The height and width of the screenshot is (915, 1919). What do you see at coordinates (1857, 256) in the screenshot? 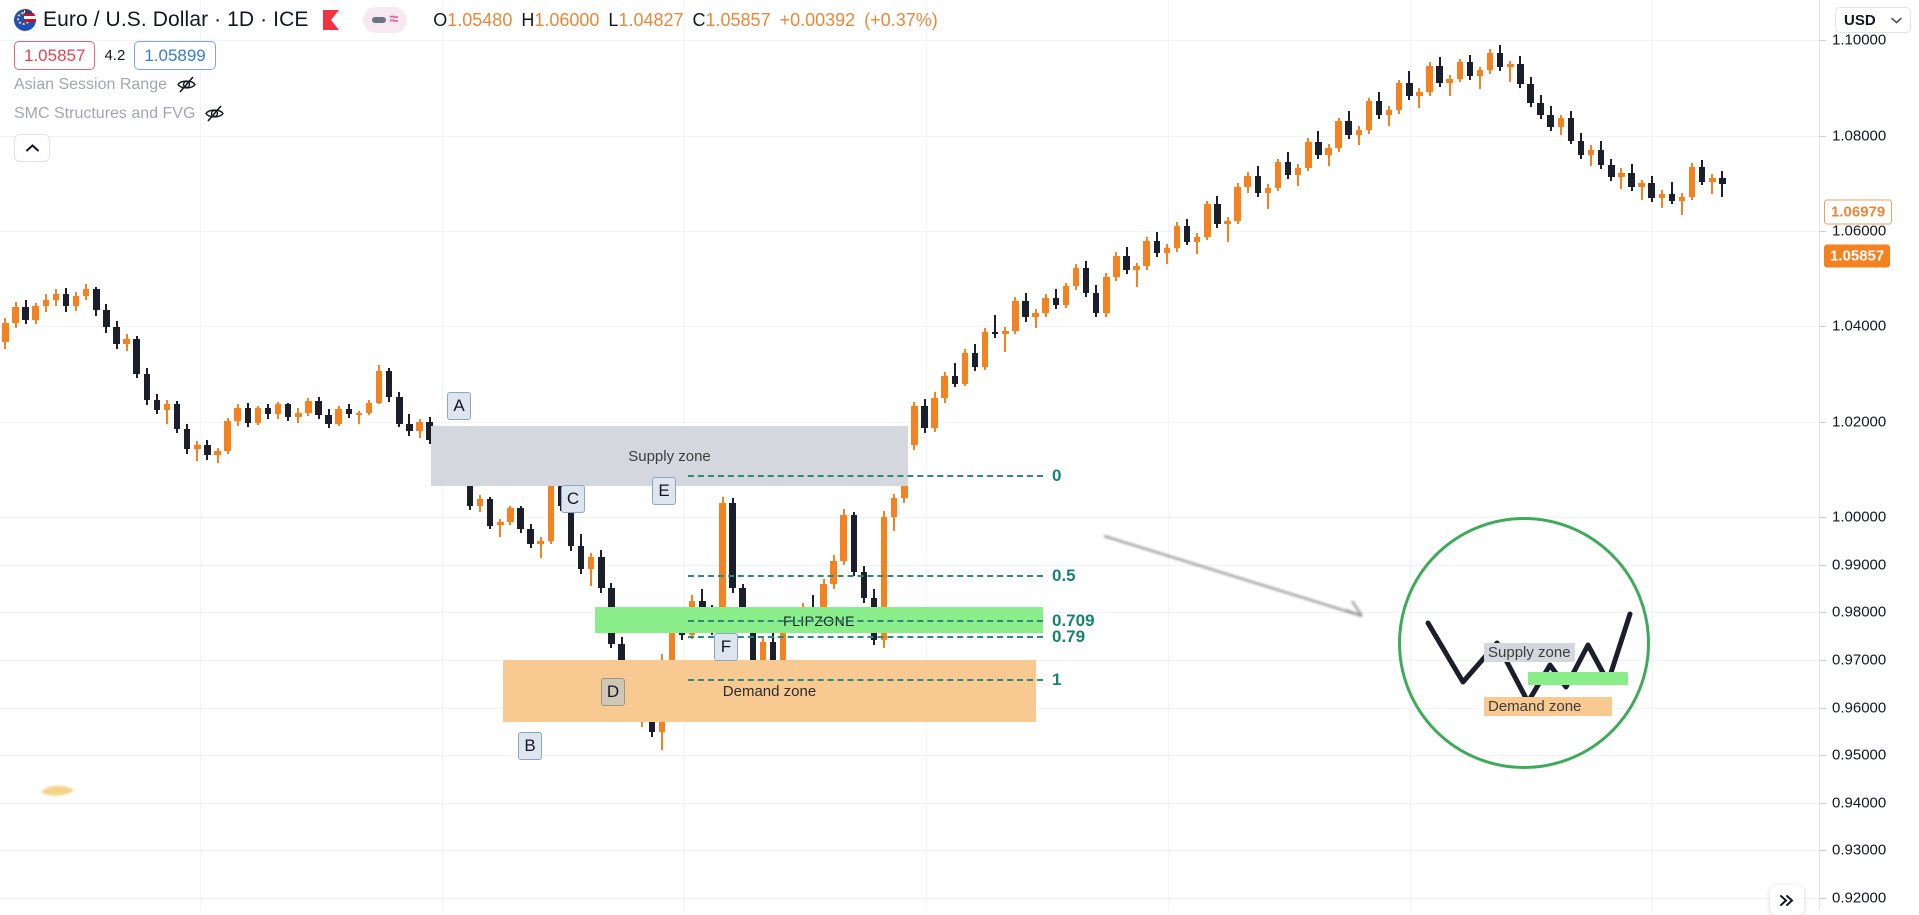
I see `last-price-badge: 1.05857` at bounding box center [1857, 256].